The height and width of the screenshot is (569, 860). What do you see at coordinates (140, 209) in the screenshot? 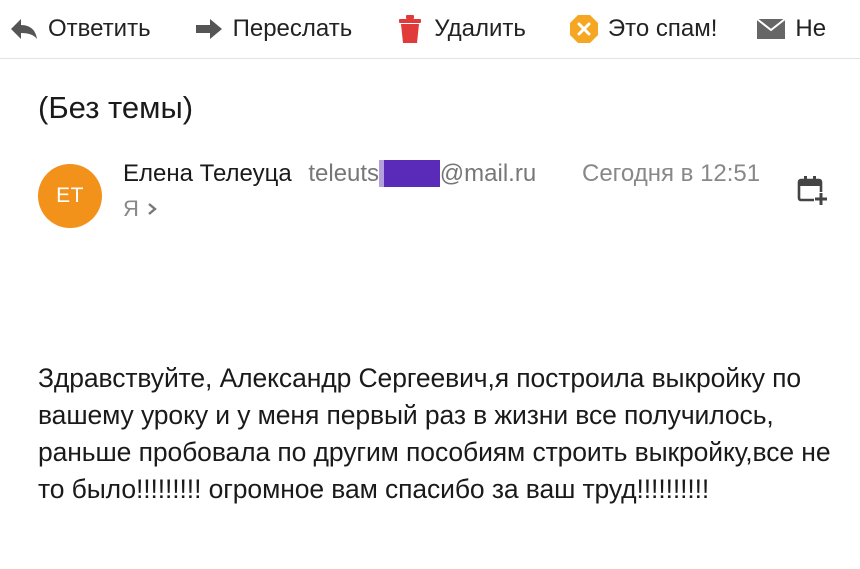
I see `recipient-toggle: Я` at bounding box center [140, 209].